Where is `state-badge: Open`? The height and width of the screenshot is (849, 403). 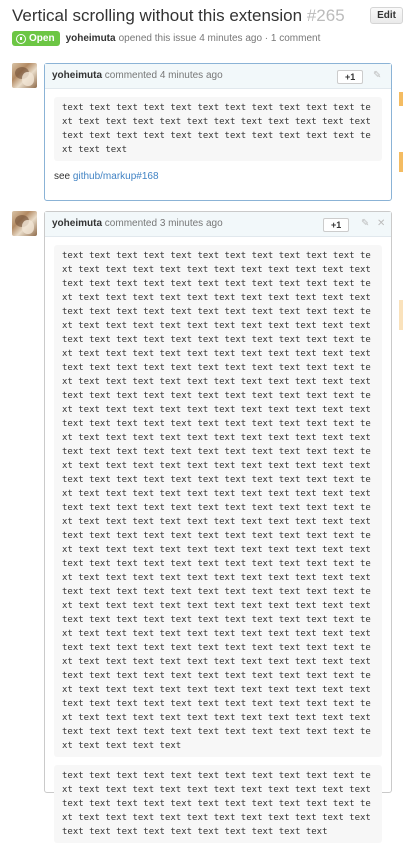 state-badge: Open is located at coordinates (36, 38).